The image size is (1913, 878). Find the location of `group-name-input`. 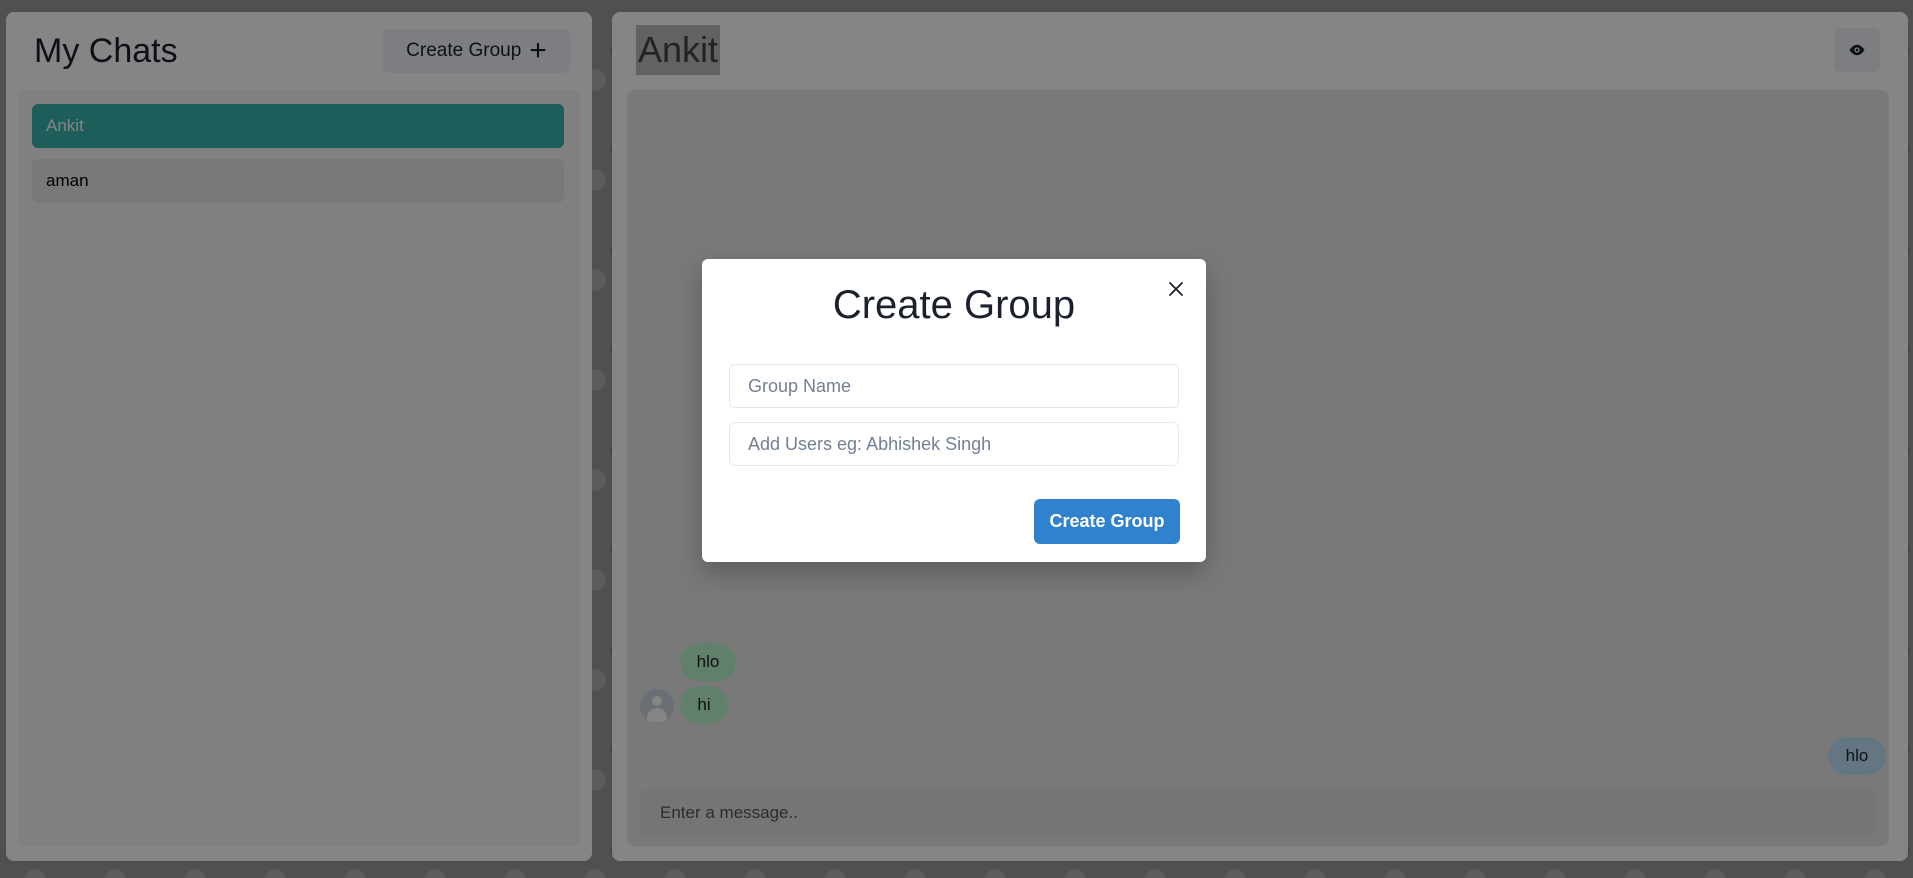

group-name-input is located at coordinates (954, 386).